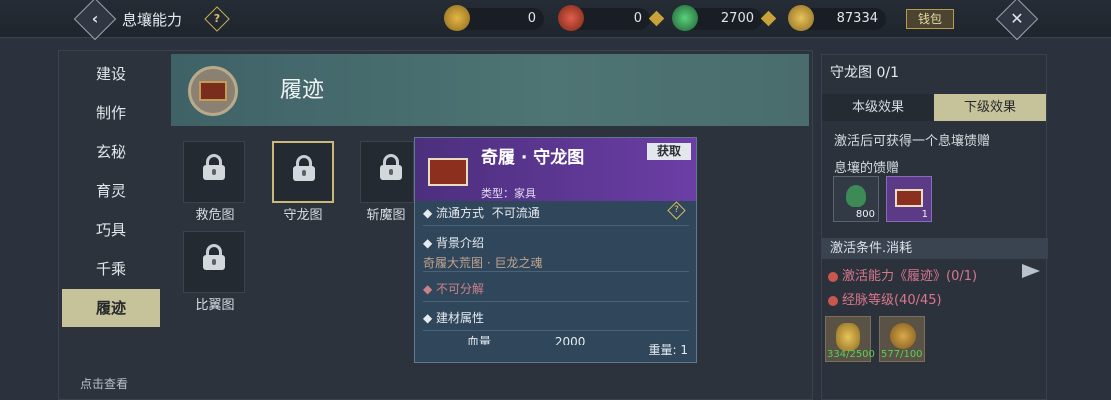  I want to click on attr-row: ◆ 建材属性, so click(556, 320).